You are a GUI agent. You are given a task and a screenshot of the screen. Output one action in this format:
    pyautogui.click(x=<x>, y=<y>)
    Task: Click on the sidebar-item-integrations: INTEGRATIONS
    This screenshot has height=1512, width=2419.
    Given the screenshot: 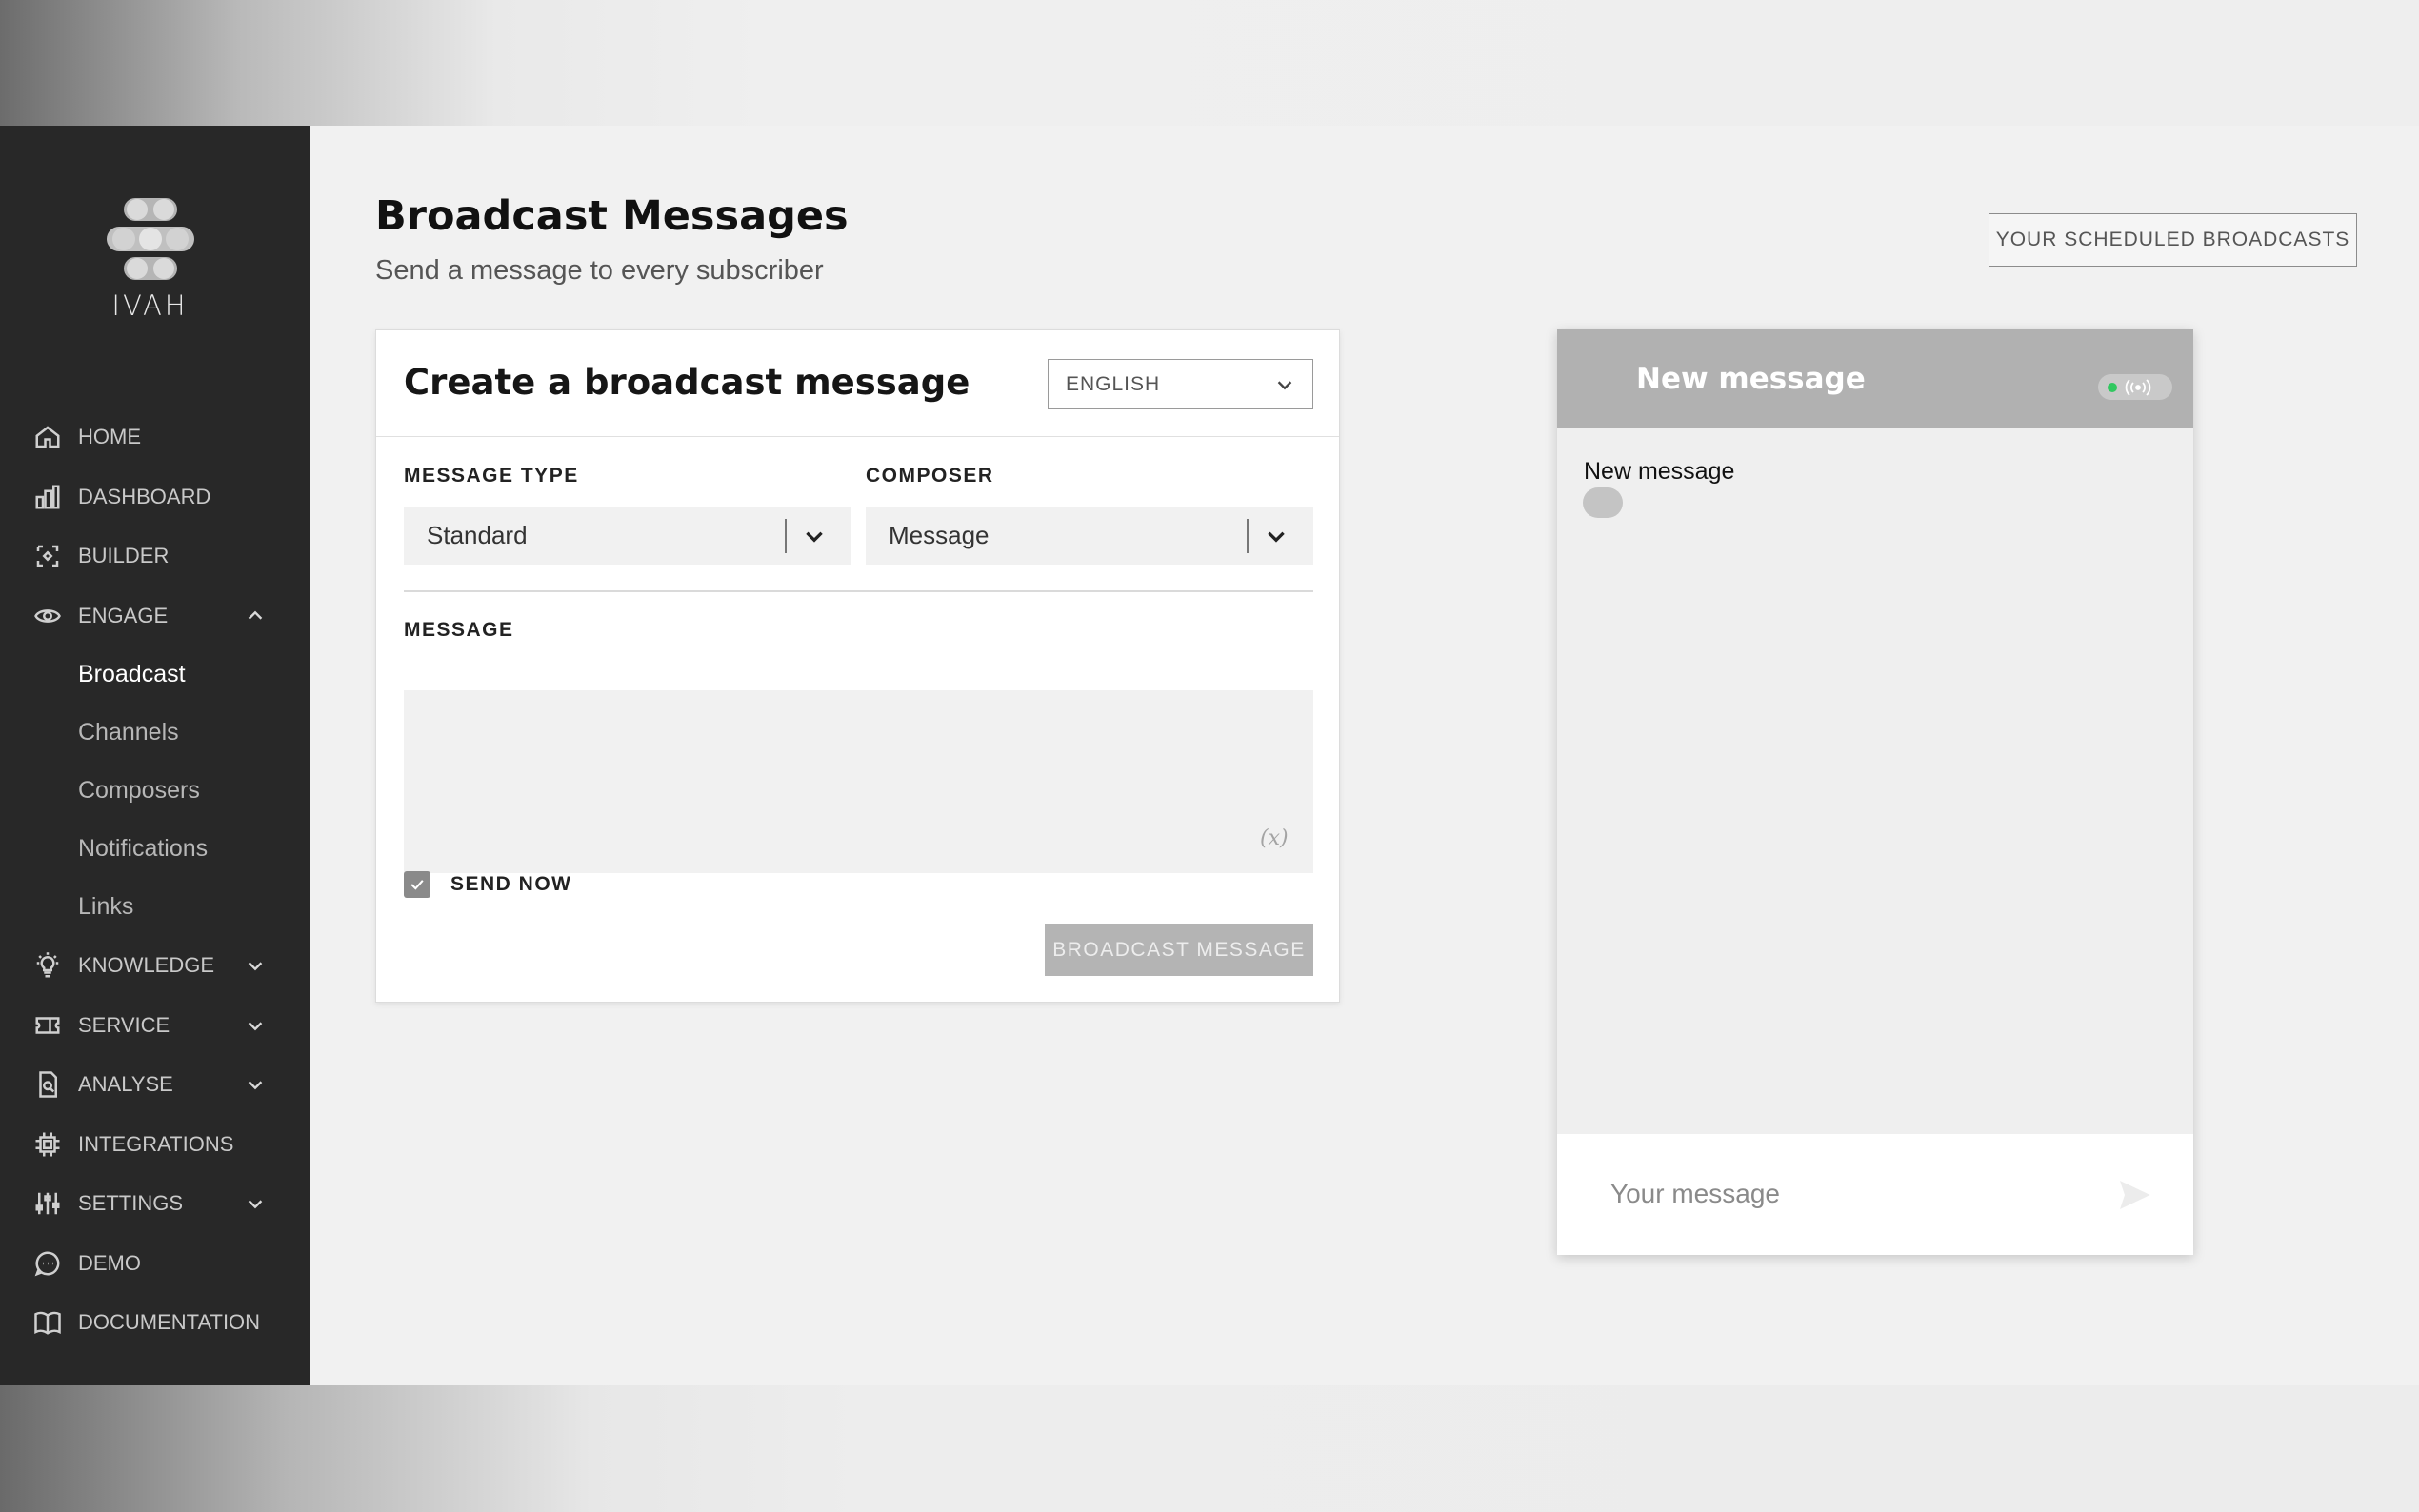 What is the action you would take?
    pyautogui.click(x=155, y=1145)
    